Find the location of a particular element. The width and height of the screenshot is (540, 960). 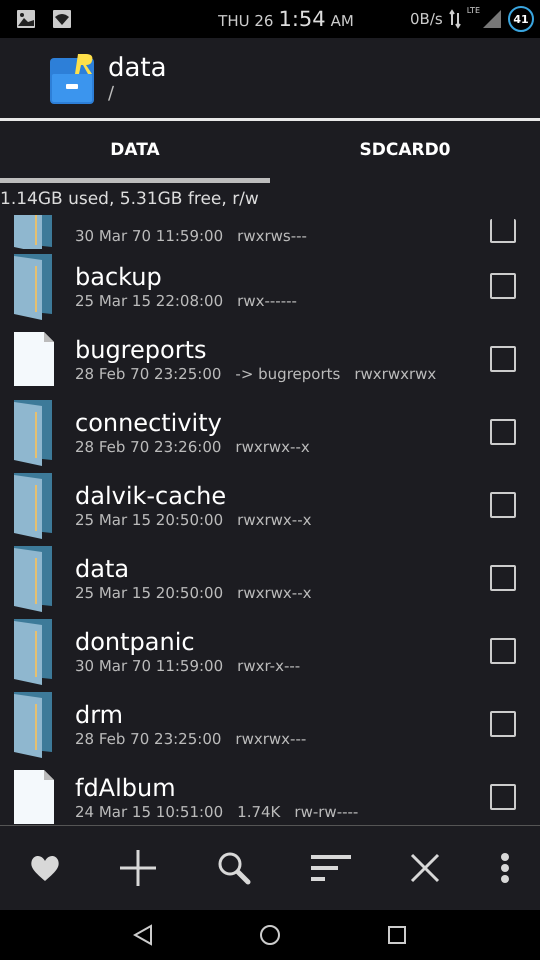

folder-path: / is located at coordinates (112, 93).